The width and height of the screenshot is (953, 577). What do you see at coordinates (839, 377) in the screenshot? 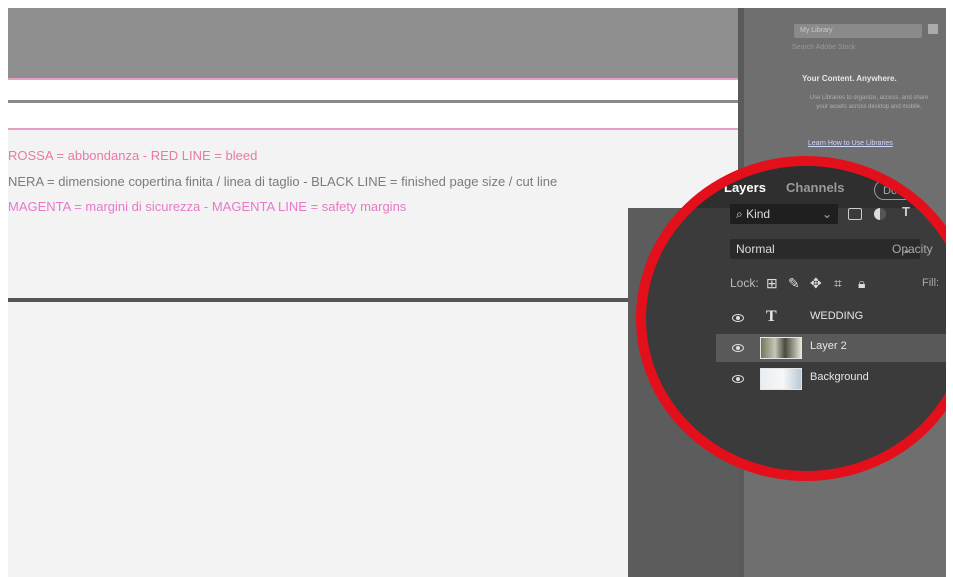
I see `layer-name: Background` at bounding box center [839, 377].